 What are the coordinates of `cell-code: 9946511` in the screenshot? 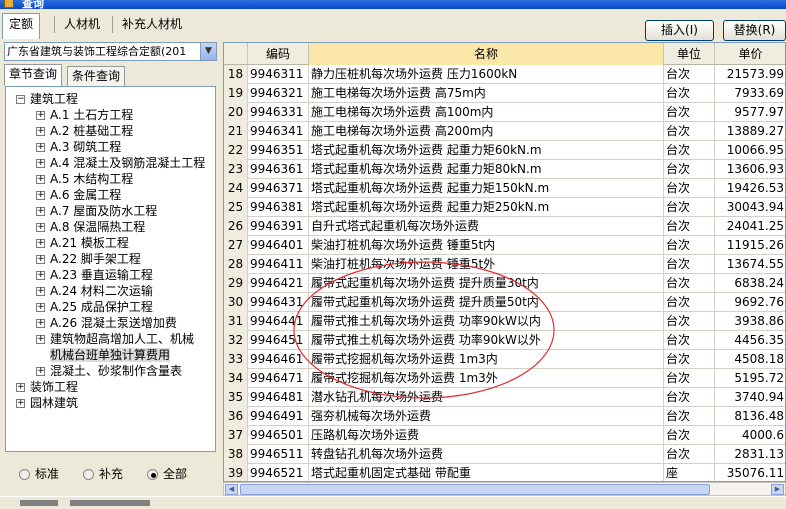 It's located at (278, 454).